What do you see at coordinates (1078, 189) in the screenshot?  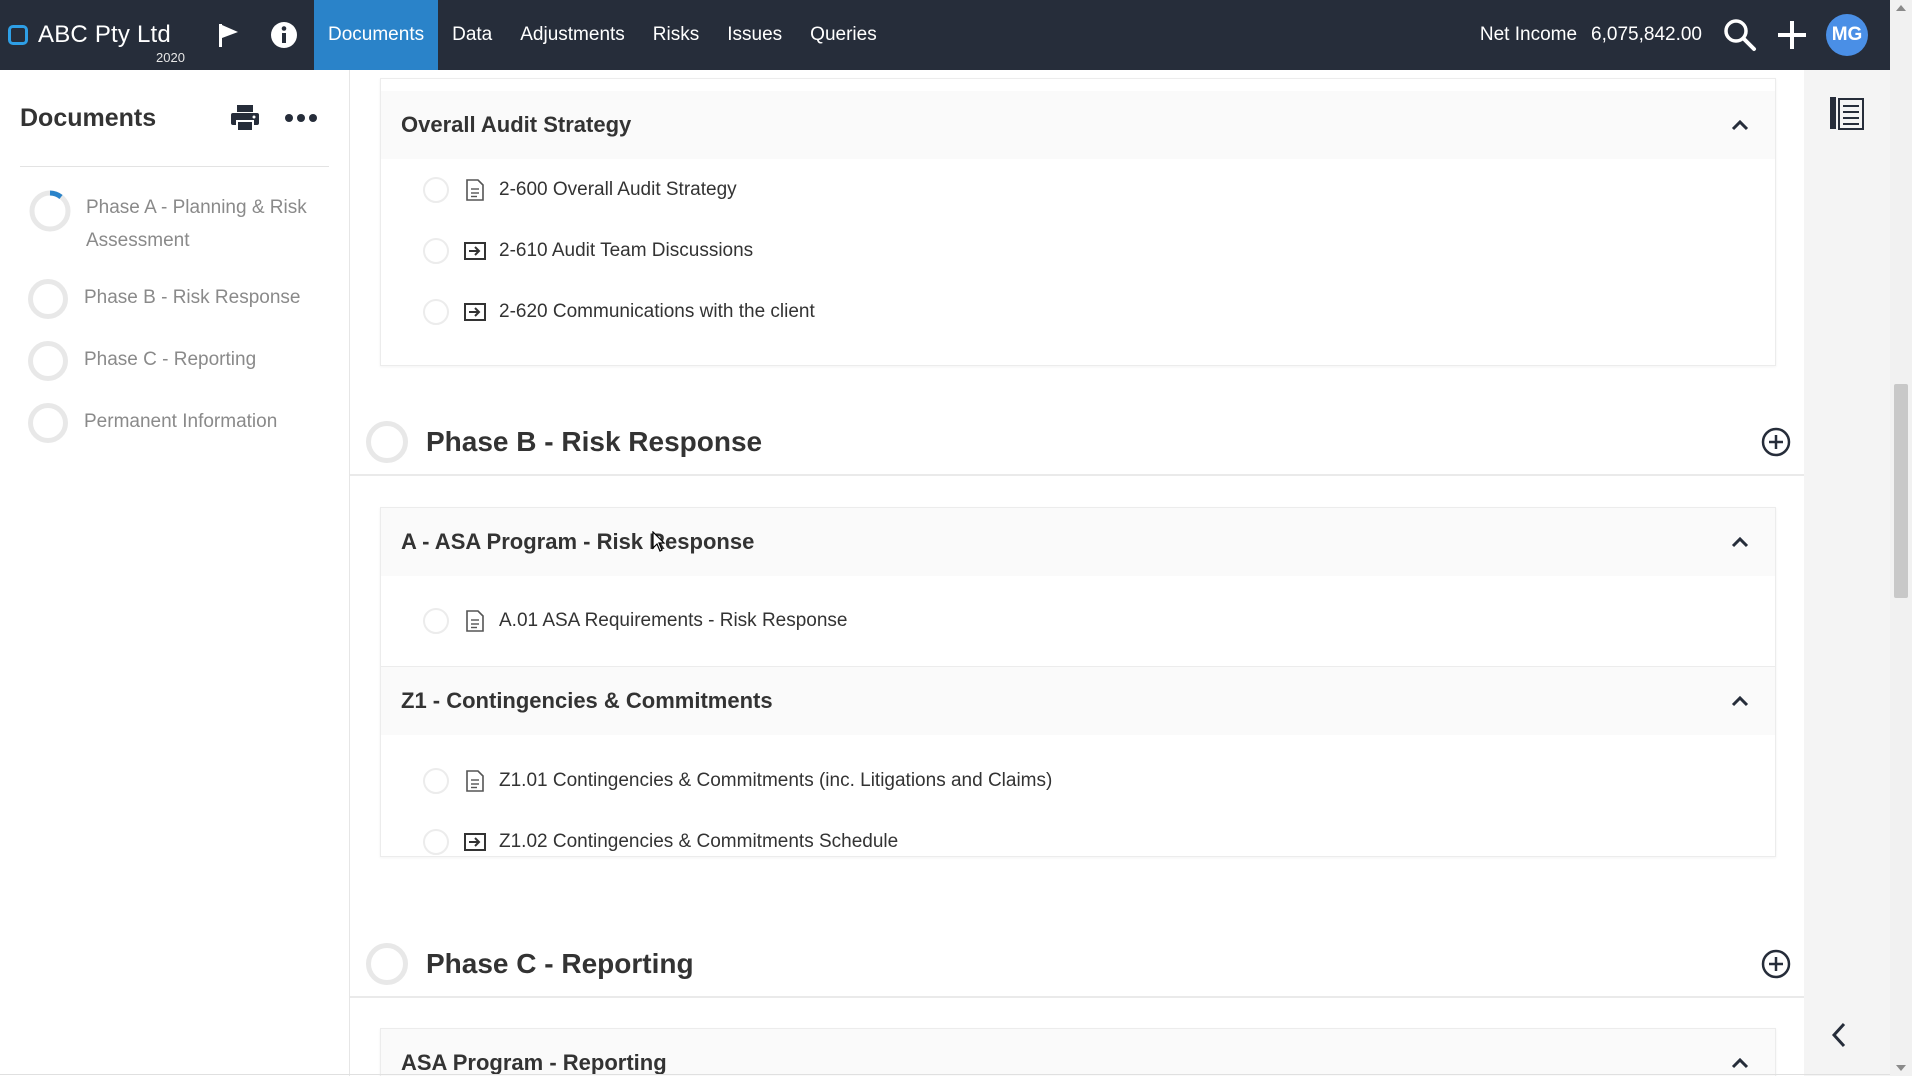 I see `document-row: 2-600 Overall Audit Strategy` at bounding box center [1078, 189].